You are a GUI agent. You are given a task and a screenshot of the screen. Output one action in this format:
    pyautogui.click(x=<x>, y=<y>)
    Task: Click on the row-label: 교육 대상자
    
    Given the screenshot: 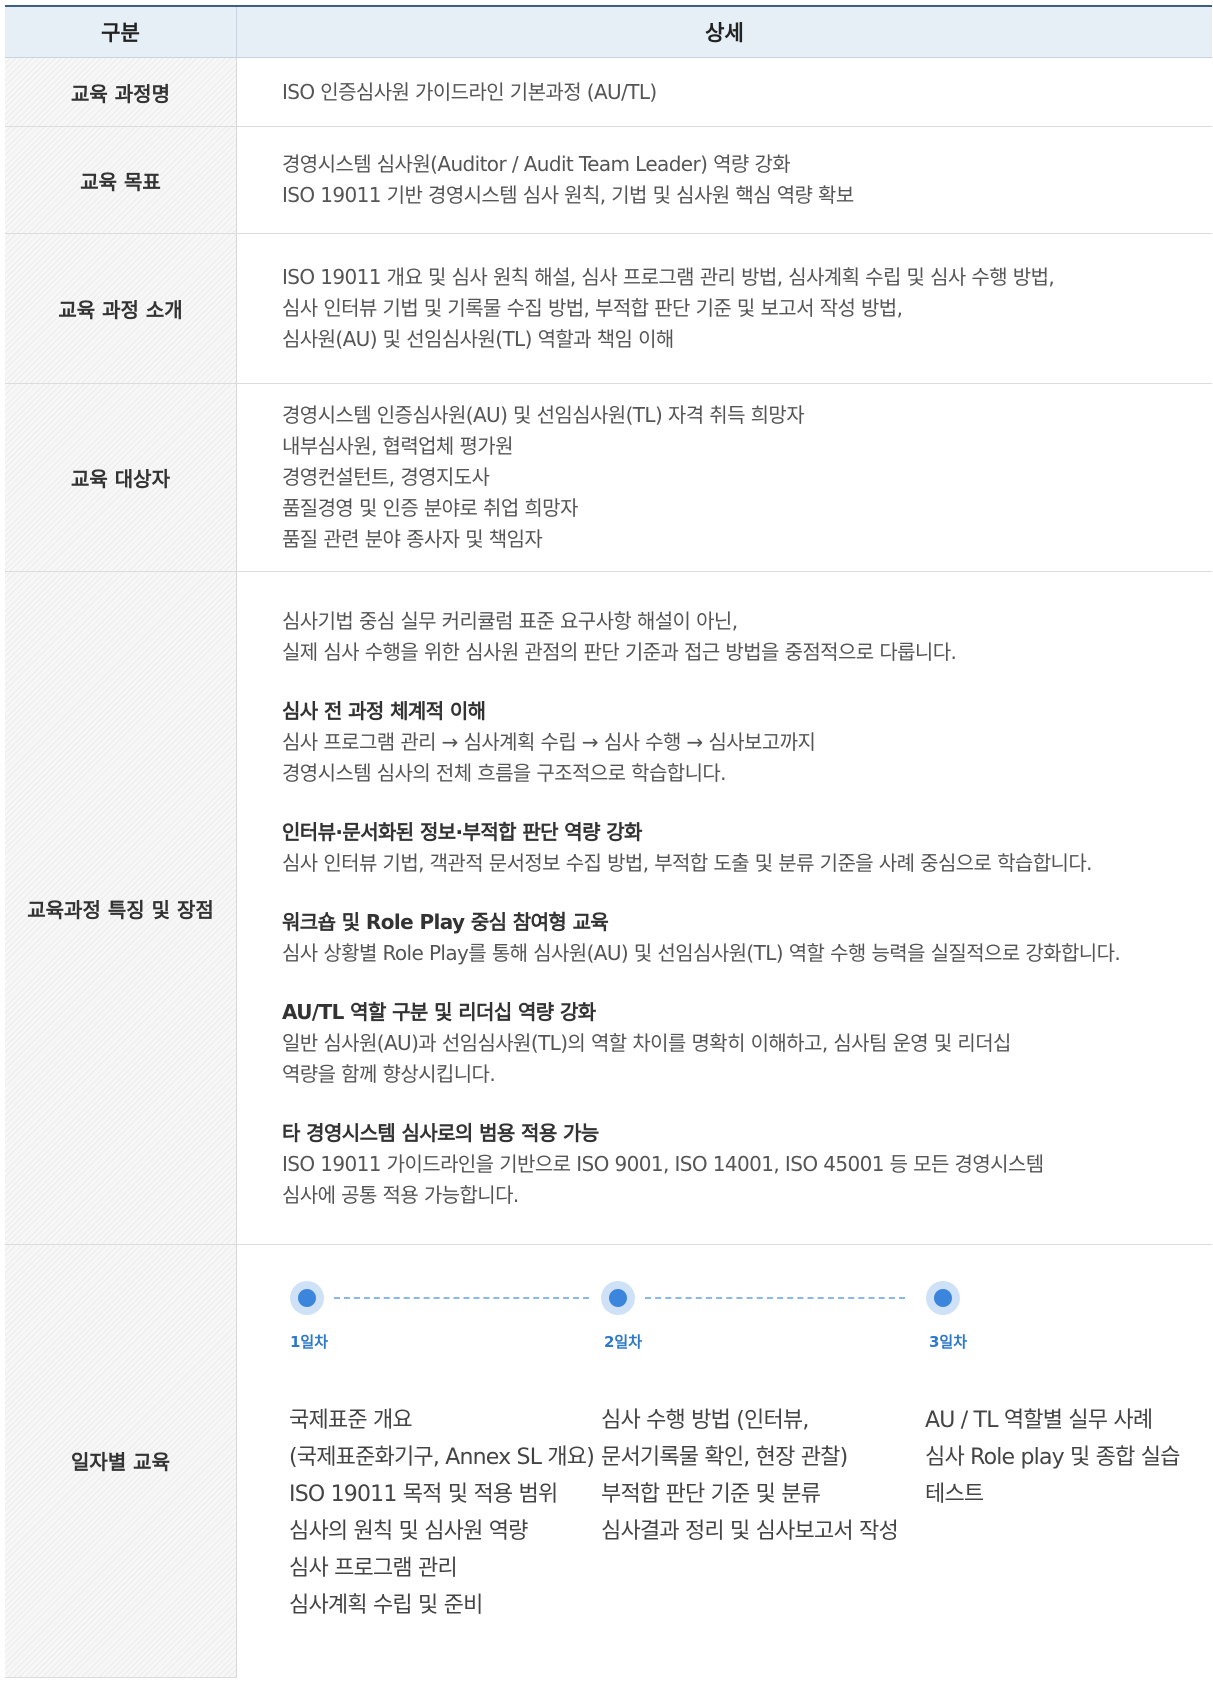 What is the action you would take?
    pyautogui.click(x=121, y=477)
    